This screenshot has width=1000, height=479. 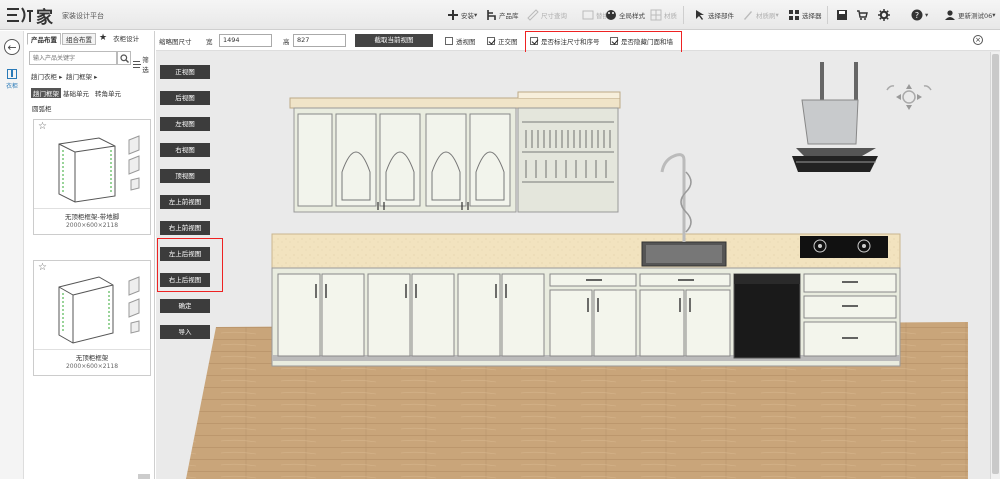 I want to click on install-menu: 安装 ▾, so click(x=462, y=15).